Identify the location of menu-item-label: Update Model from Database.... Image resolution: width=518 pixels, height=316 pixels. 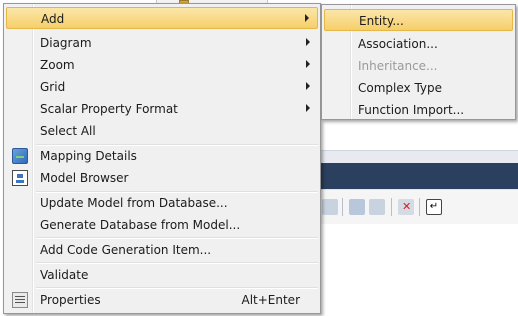
(134, 203).